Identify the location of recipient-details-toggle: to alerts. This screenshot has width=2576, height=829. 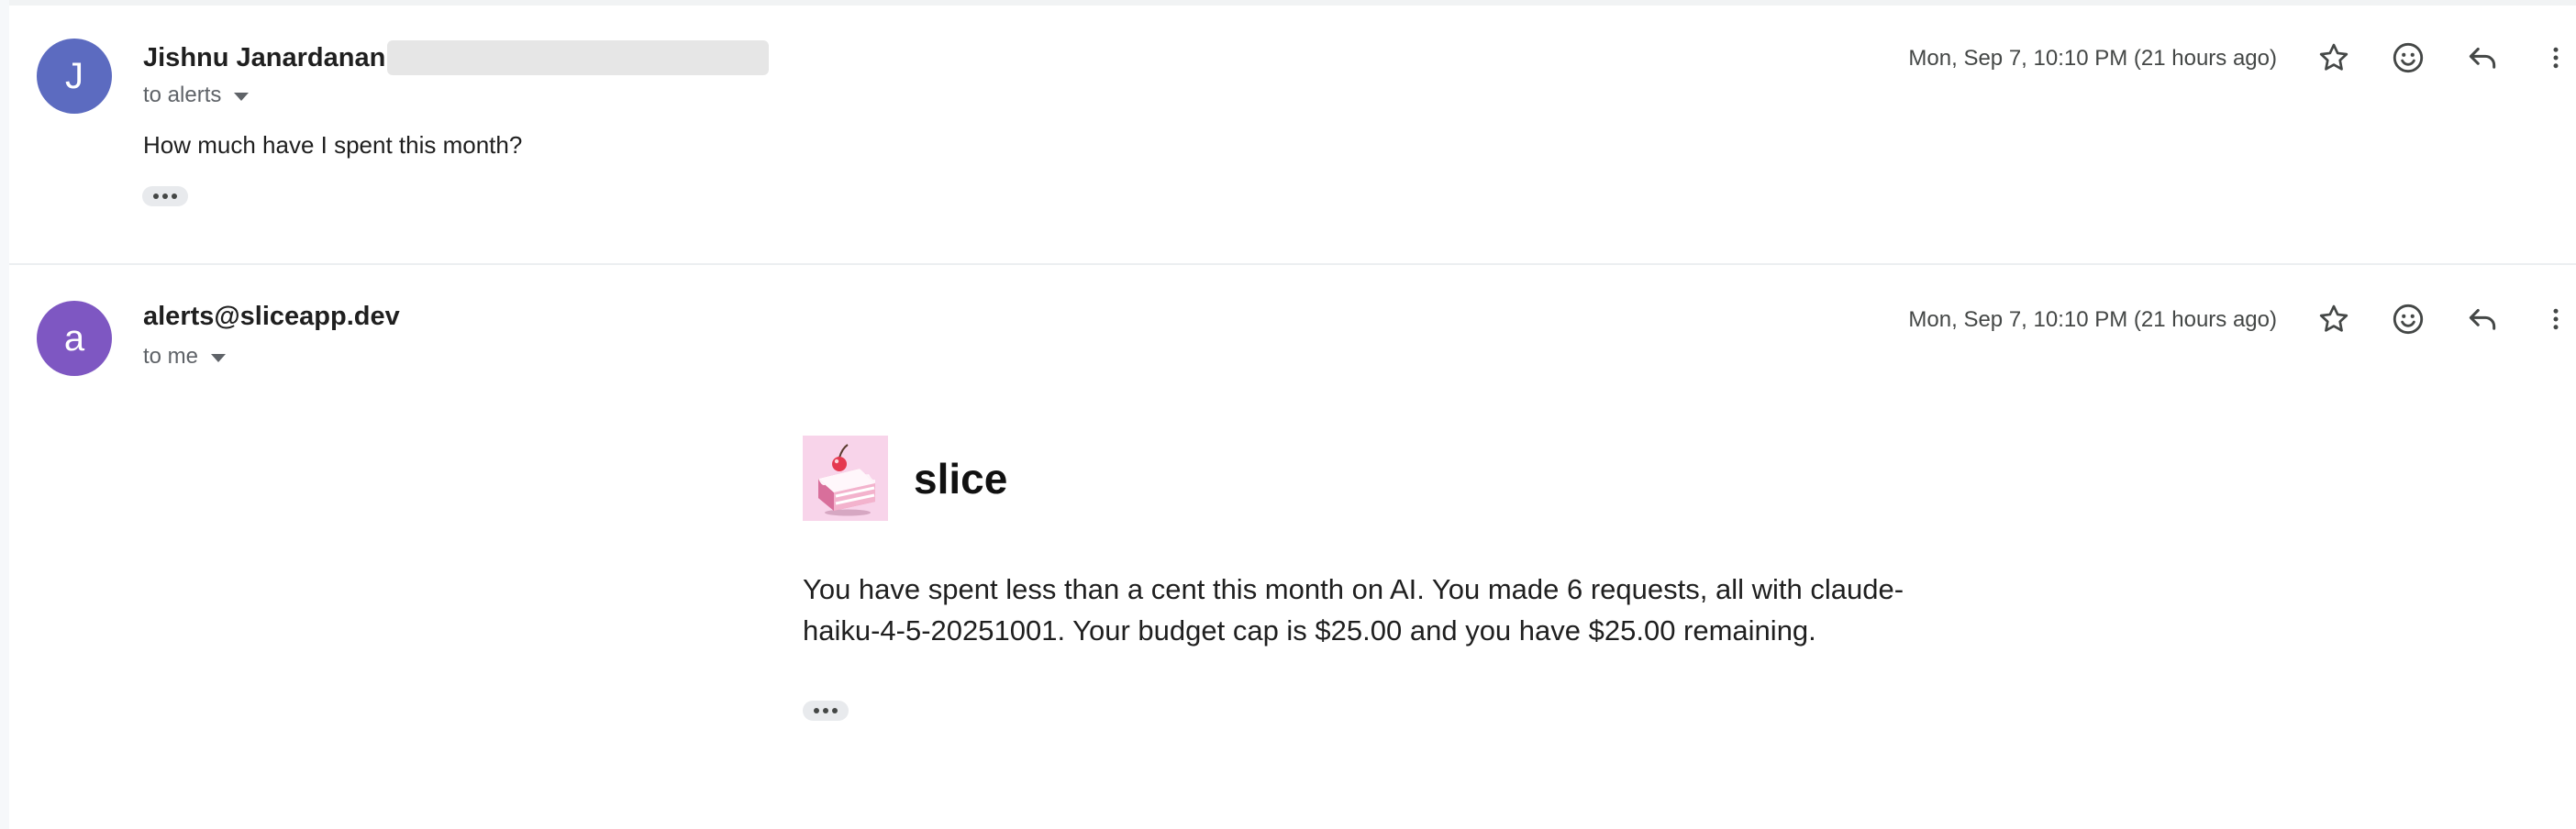
(196, 95).